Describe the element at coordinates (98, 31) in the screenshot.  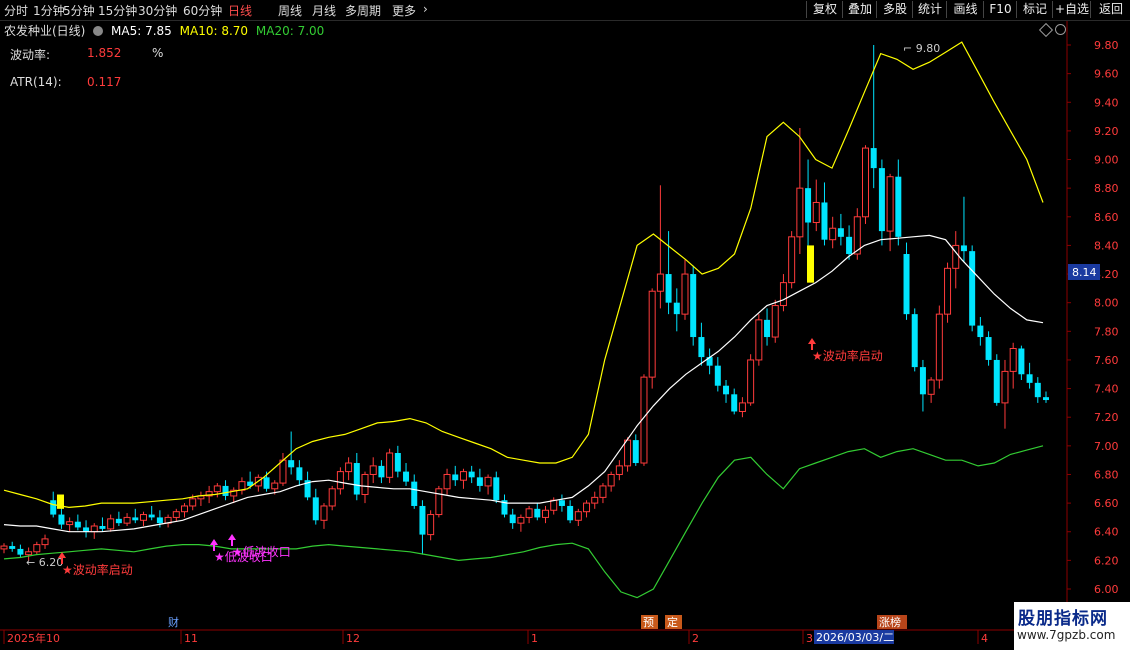
I see `settings-icon` at that location.